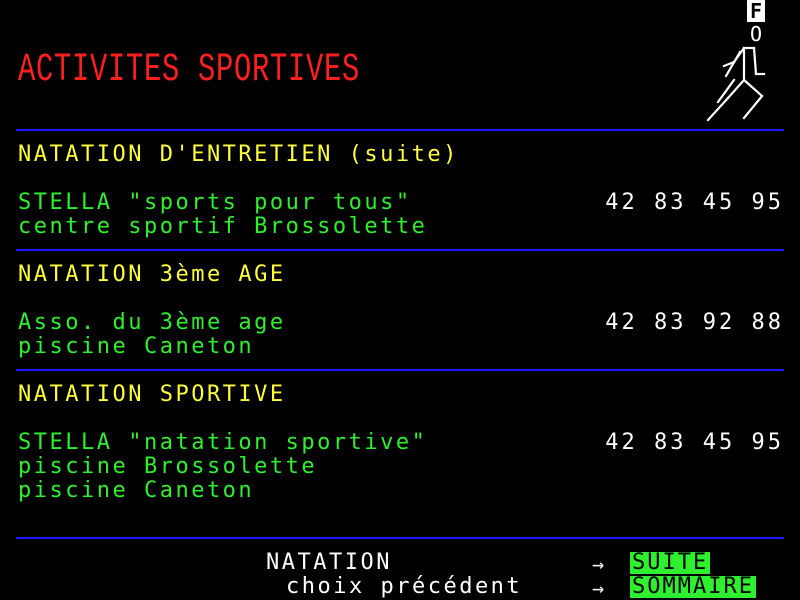 The width and height of the screenshot is (800, 600). Describe the element at coordinates (168, 466) in the screenshot. I see `entry-location: piscine Brossolette` at that location.